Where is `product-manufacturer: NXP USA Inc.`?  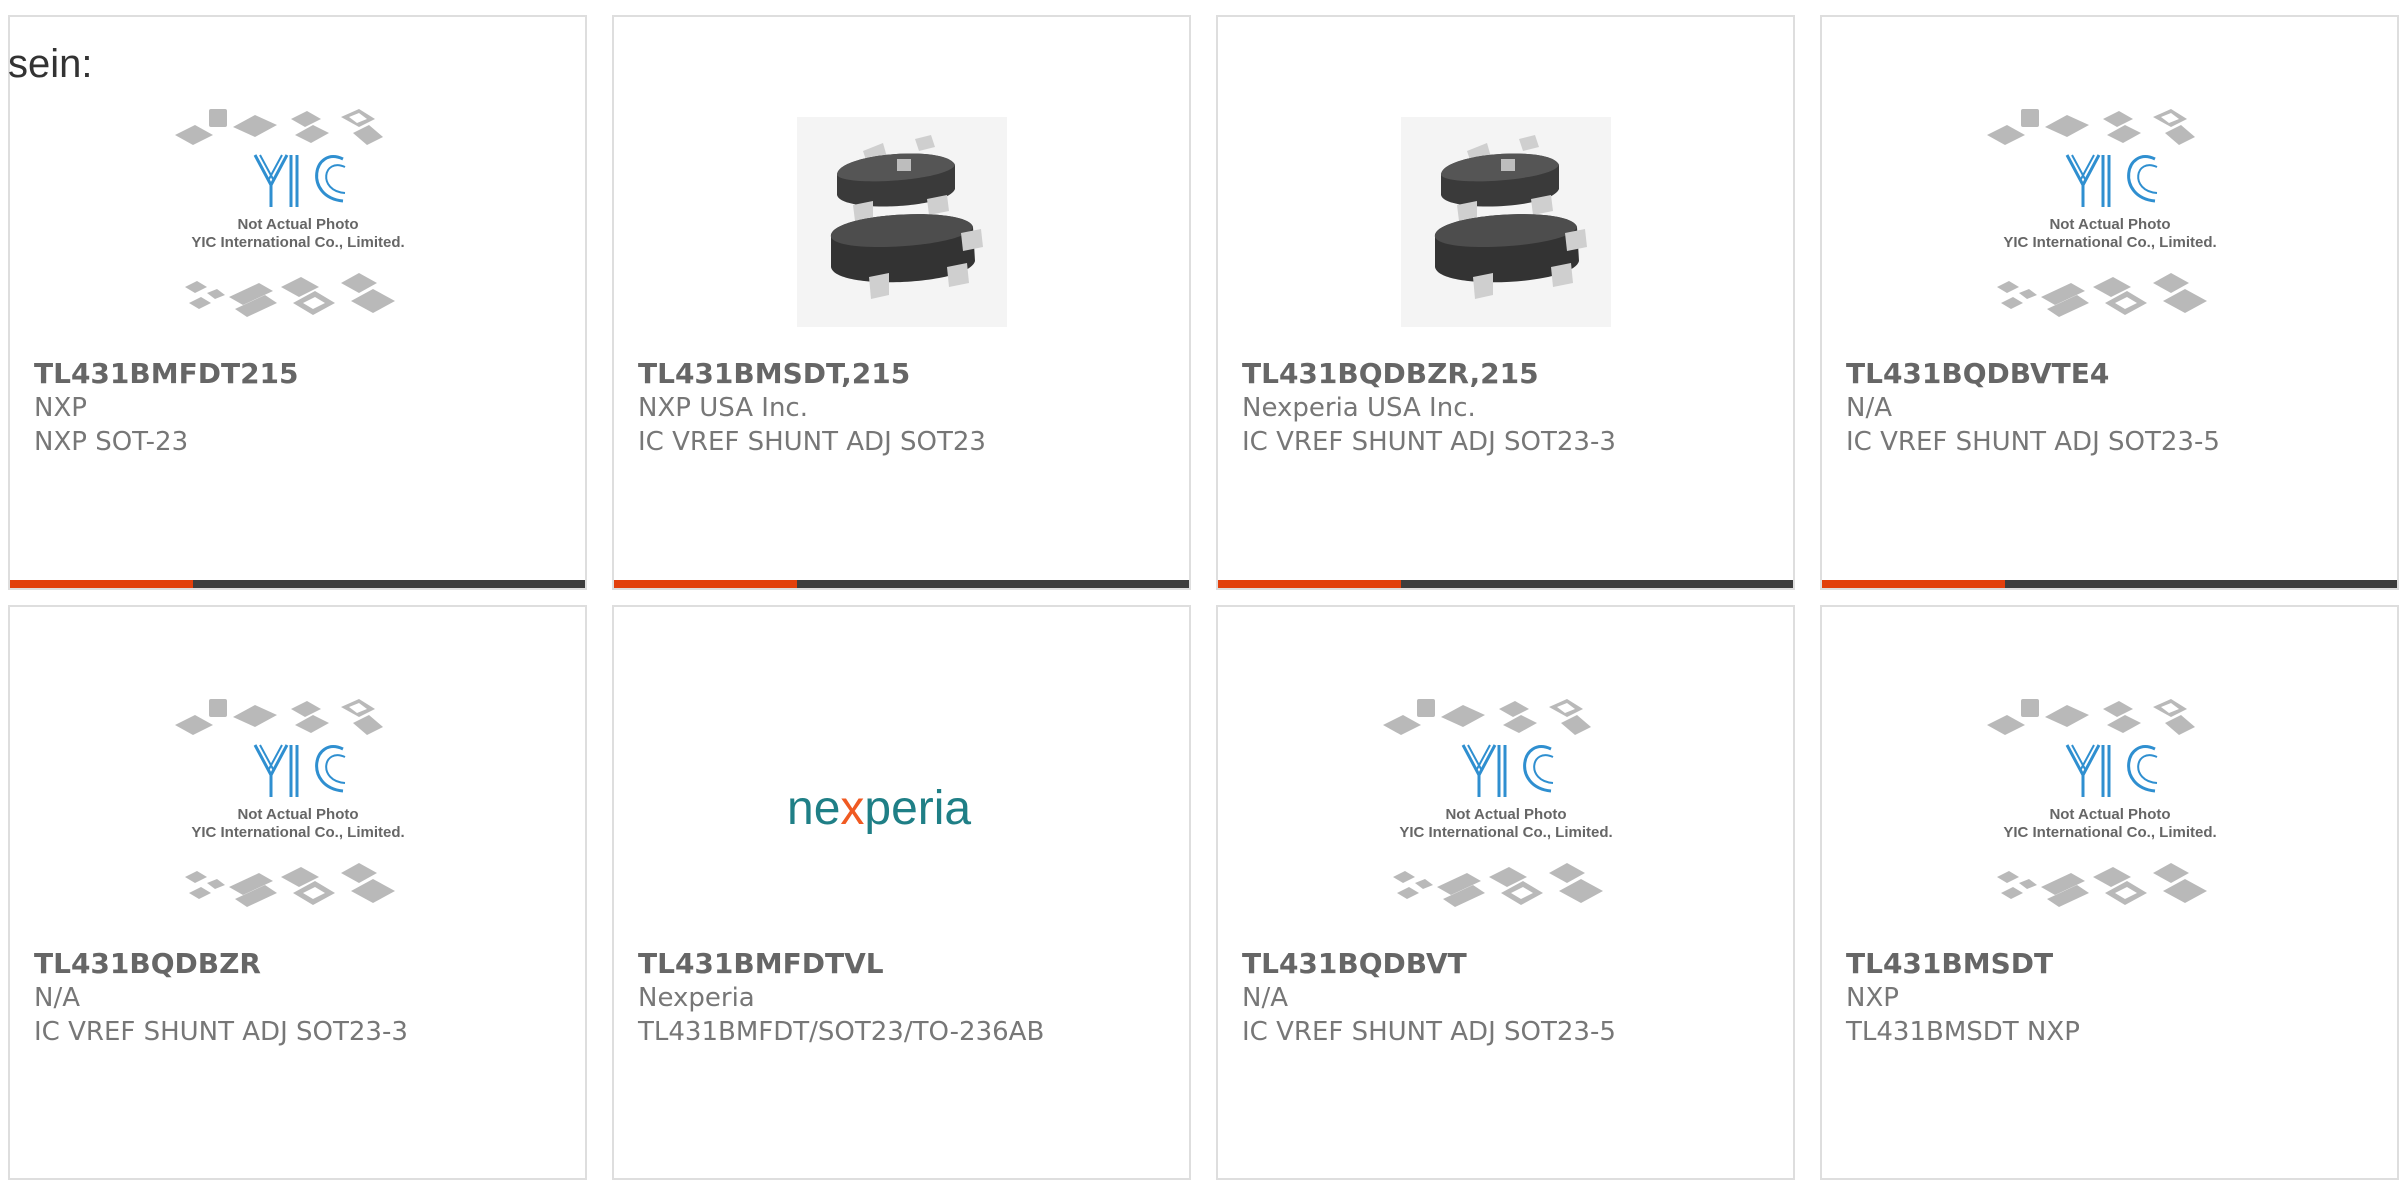 product-manufacturer: NXP USA Inc. is located at coordinates (723, 408).